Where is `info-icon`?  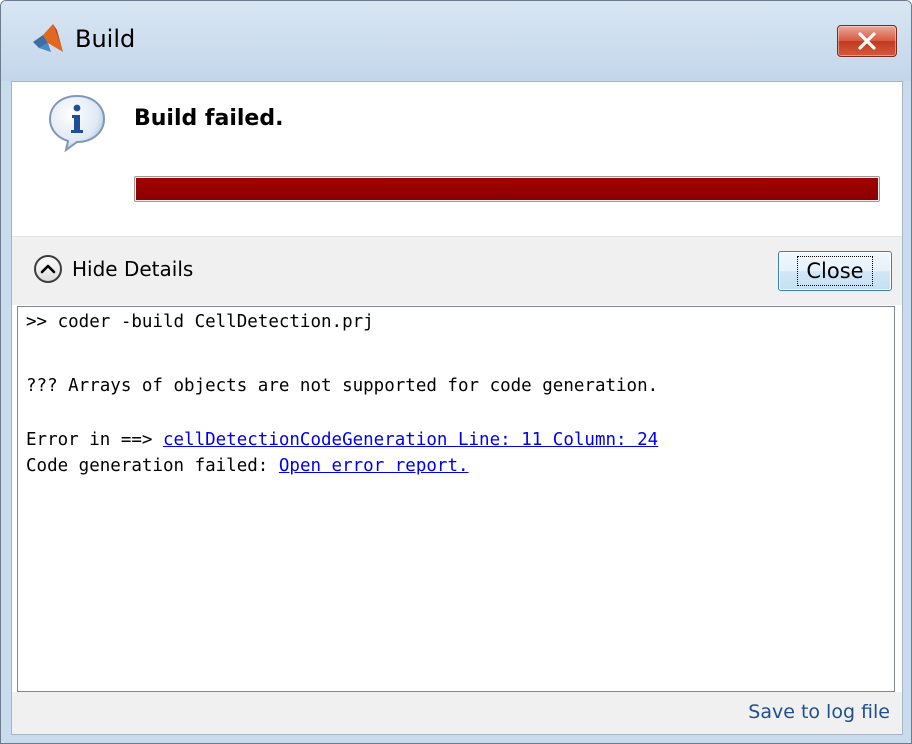
info-icon is located at coordinates (77, 123).